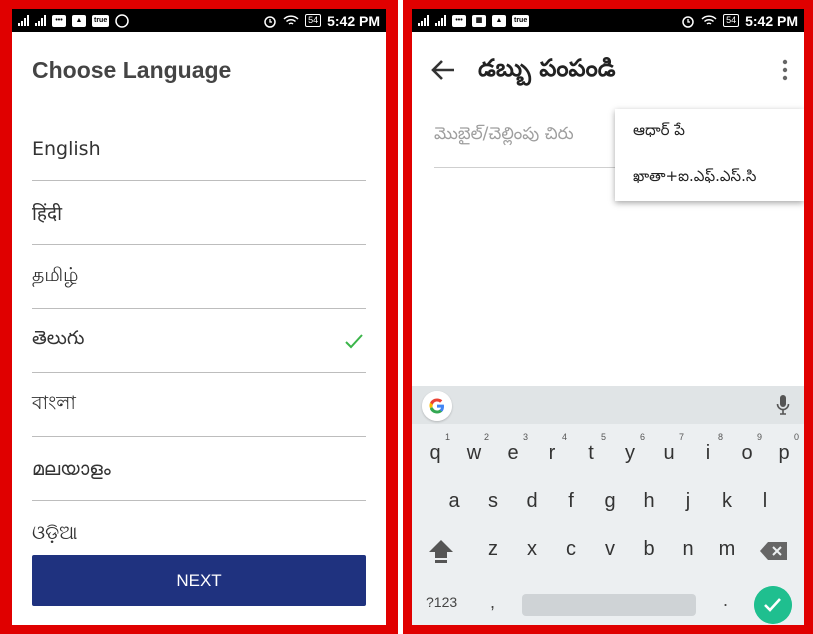 This screenshot has height=634, width=813. I want to click on key-label: t, so click(591, 453).